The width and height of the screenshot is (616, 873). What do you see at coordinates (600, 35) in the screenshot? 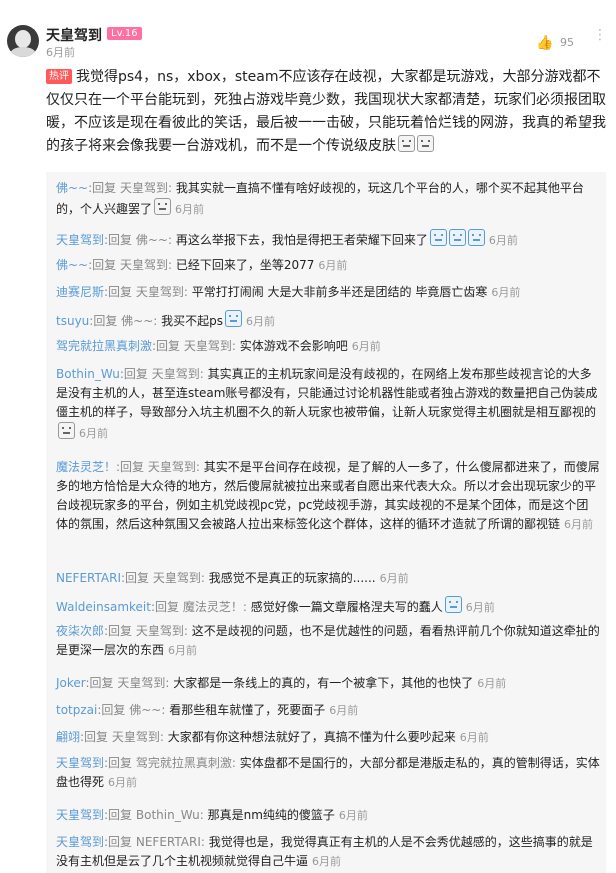
I see `more-icon: ⋮` at bounding box center [600, 35].